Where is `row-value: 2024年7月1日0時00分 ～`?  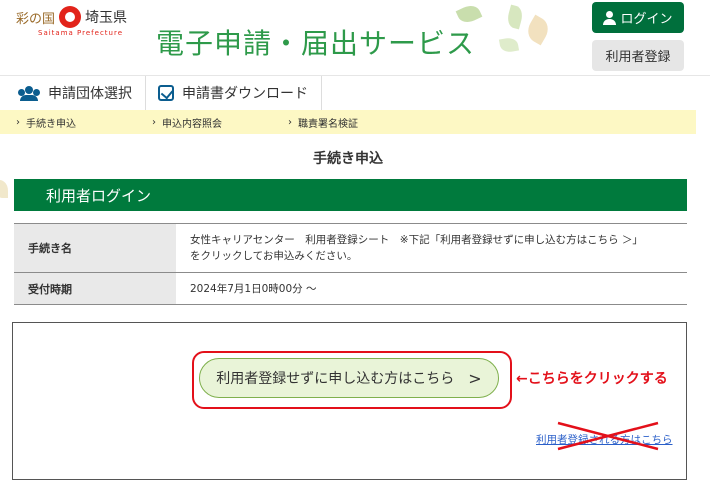
row-value: 2024年7月1日0時00分 ～ is located at coordinates (253, 288).